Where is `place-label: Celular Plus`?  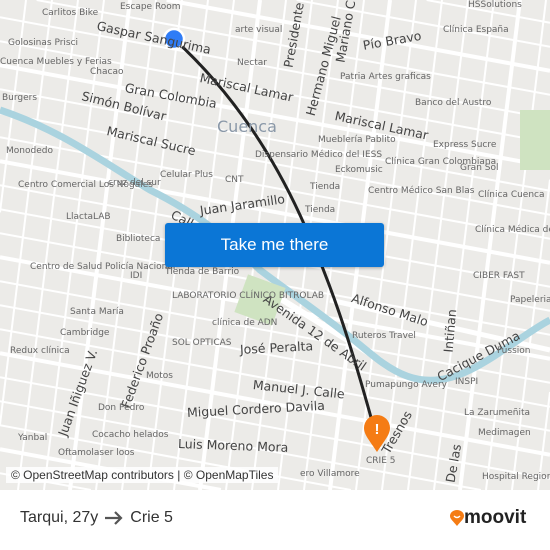
place-label: Celular Plus is located at coordinates (186, 175).